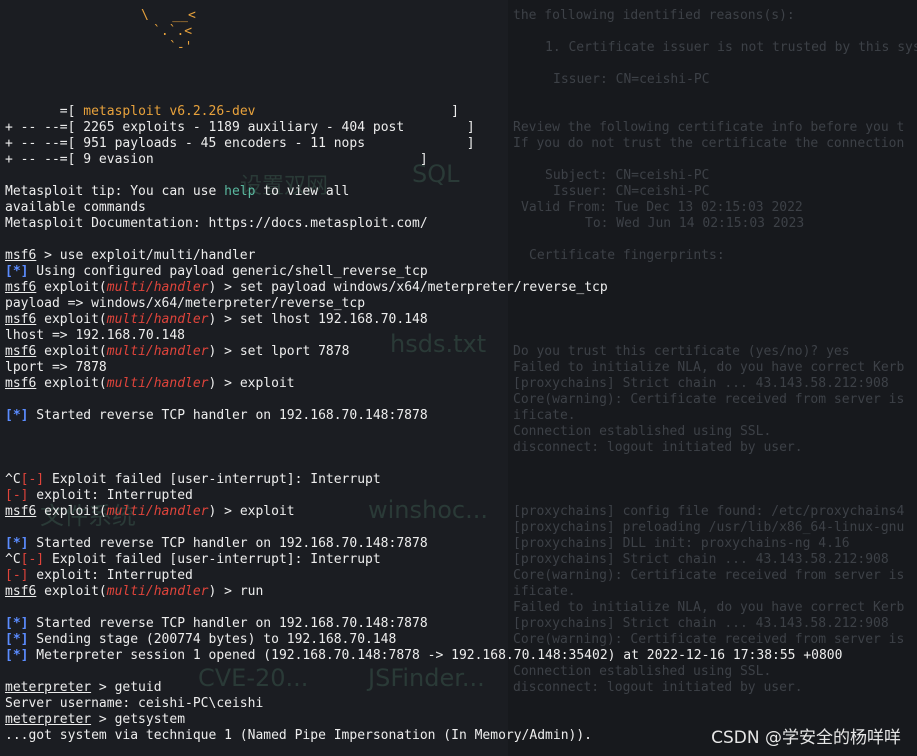 The height and width of the screenshot is (756, 917). Describe the element at coordinates (118, 159) in the screenshot. I see `banner-evasion-count: 9 evasion` at that location.